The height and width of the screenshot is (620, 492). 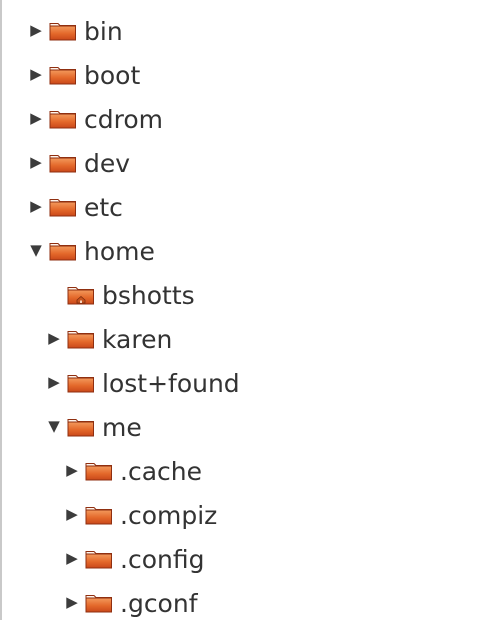 I want to click on tree-row: ▶ cdrom, so click(x=94, y=118).